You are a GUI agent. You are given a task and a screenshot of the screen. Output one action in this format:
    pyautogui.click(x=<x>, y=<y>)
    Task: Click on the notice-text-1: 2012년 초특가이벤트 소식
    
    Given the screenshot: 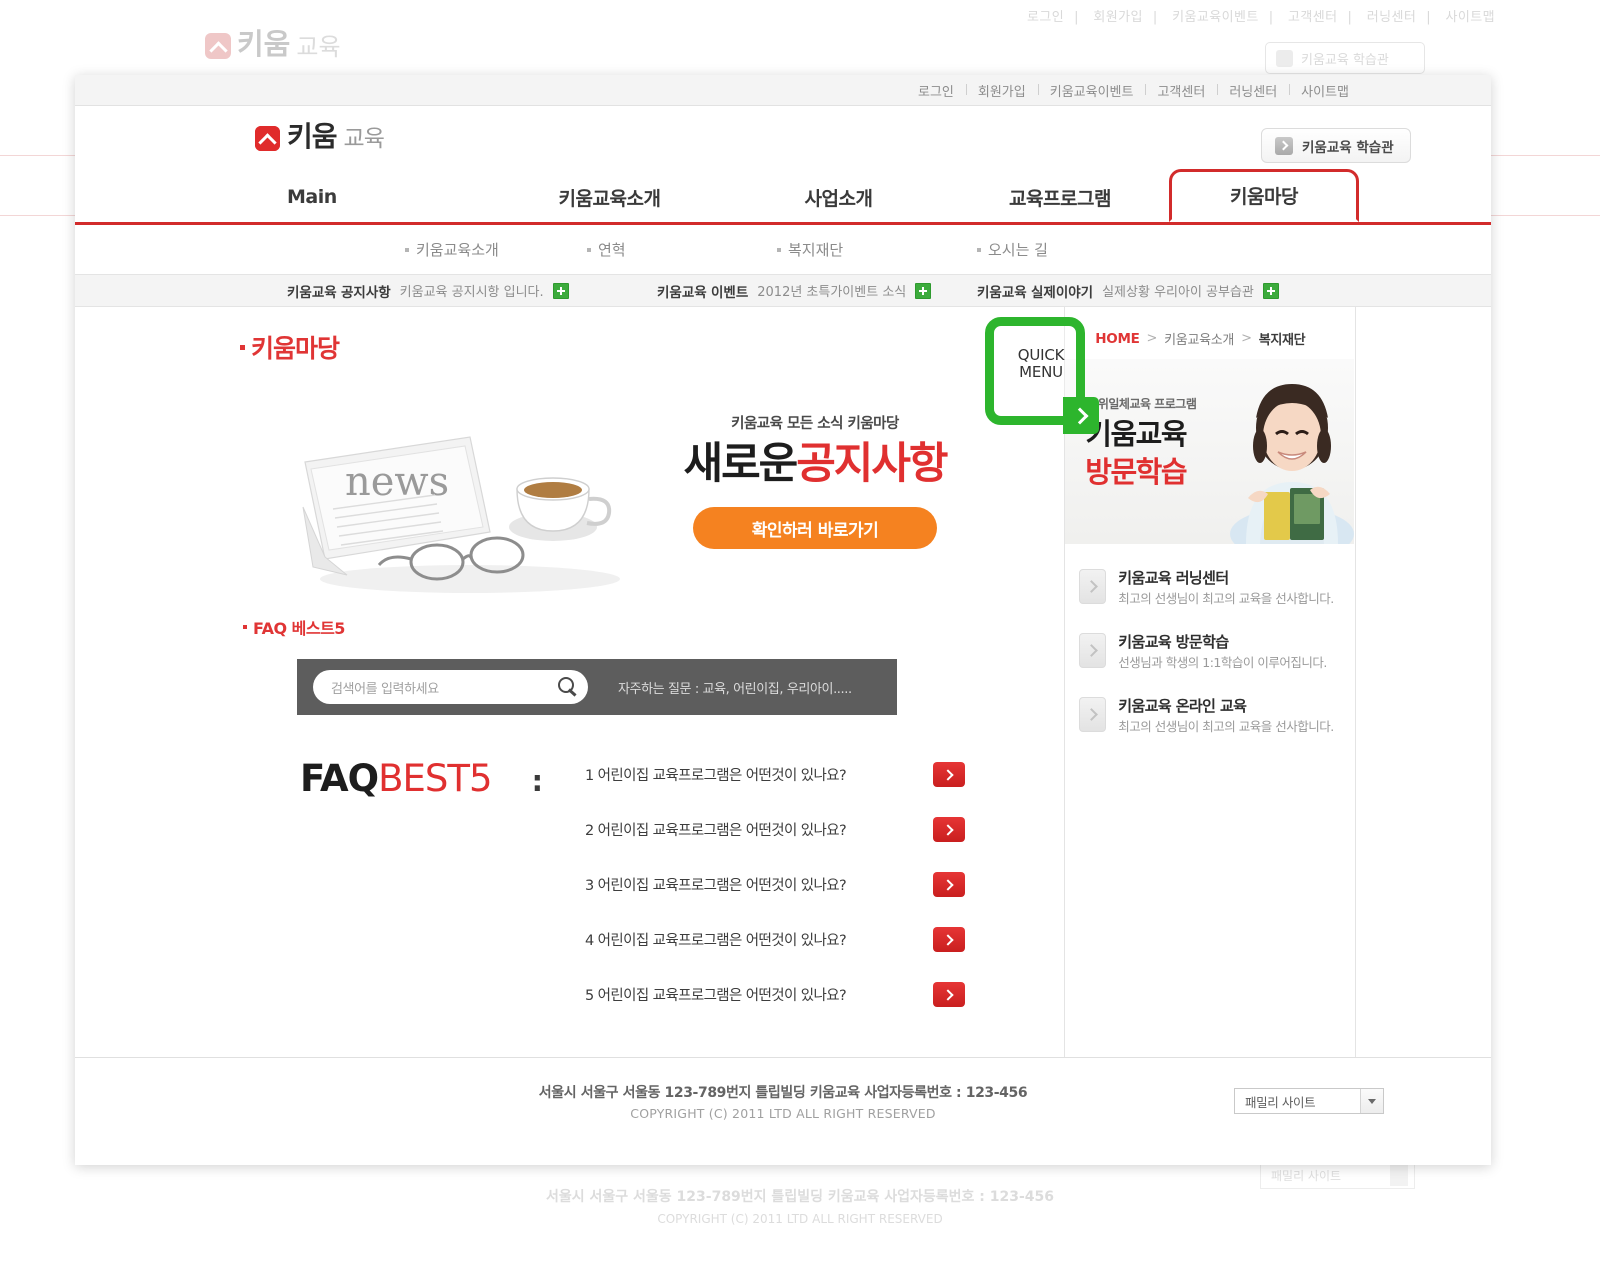 What is the action you would take?
    pyautogui.click(x=832, y=292)
    